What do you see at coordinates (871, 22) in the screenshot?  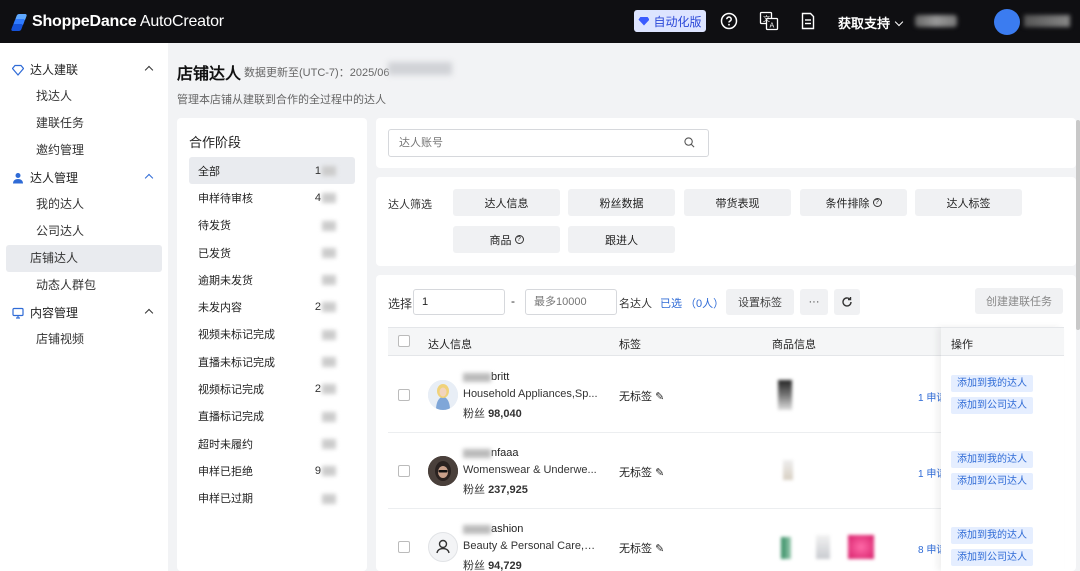 I see `support-menu: 获取支持` at bounding box center [871, 22].